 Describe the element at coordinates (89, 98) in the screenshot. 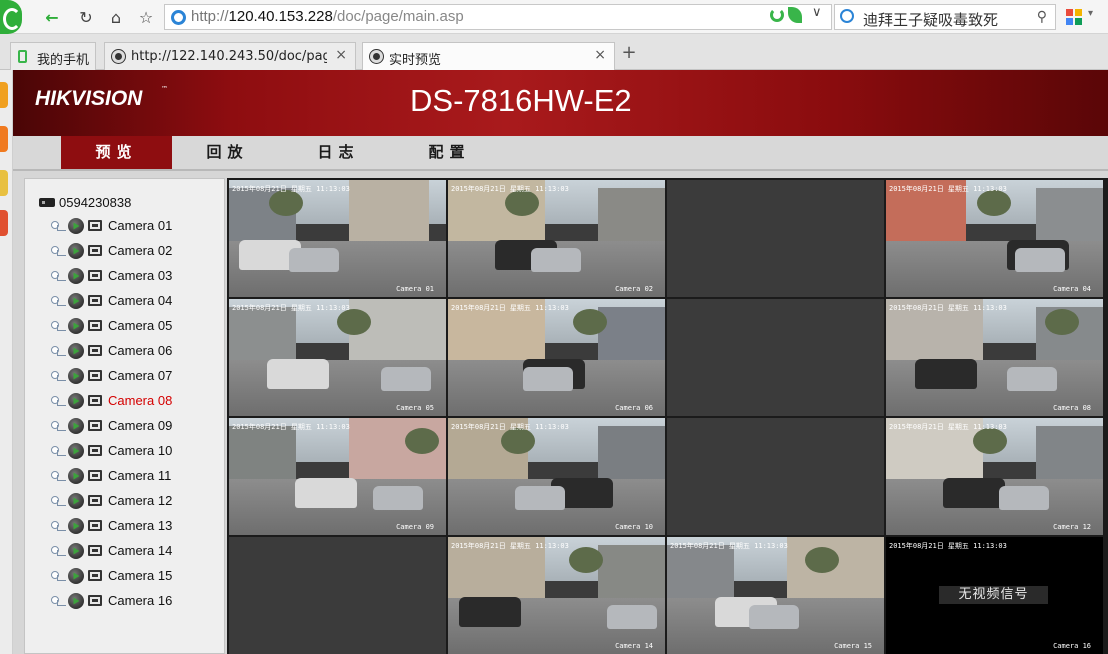

I see `hikvision-logo: HIKVISION` at that location.